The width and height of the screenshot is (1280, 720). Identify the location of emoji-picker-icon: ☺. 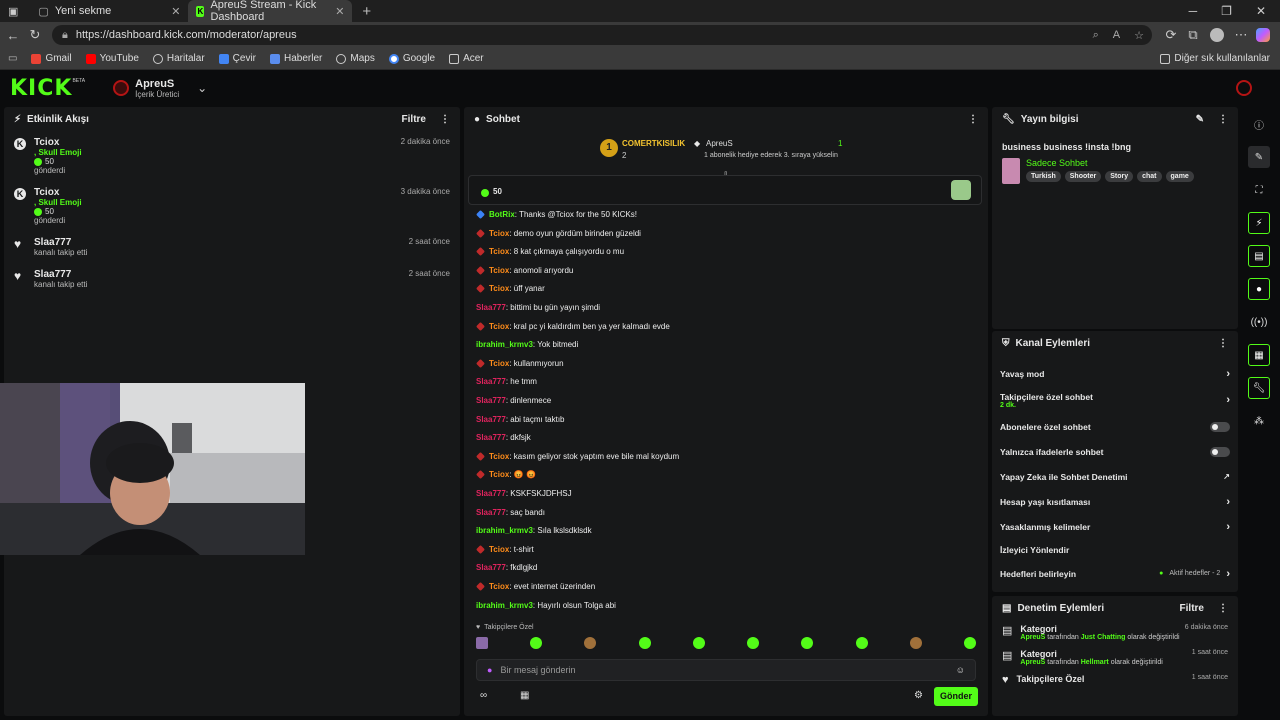
(960, 670).